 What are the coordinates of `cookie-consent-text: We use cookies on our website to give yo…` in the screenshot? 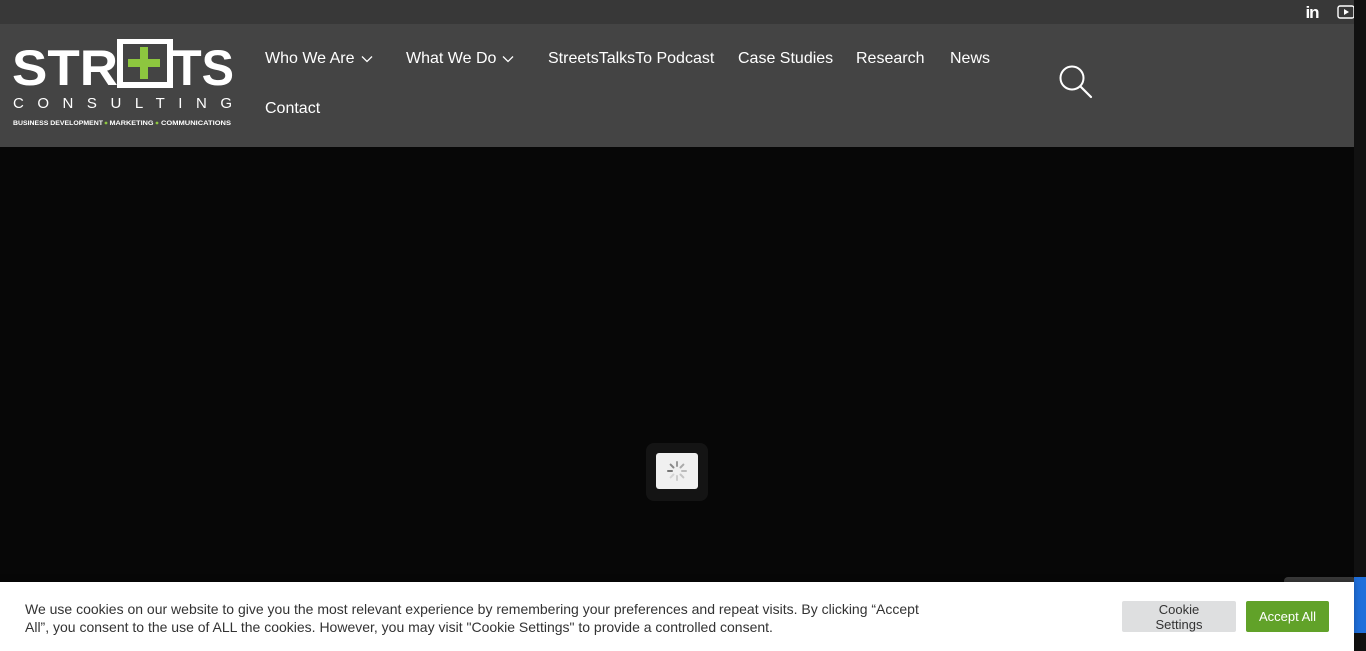 It's located at (472, 618).